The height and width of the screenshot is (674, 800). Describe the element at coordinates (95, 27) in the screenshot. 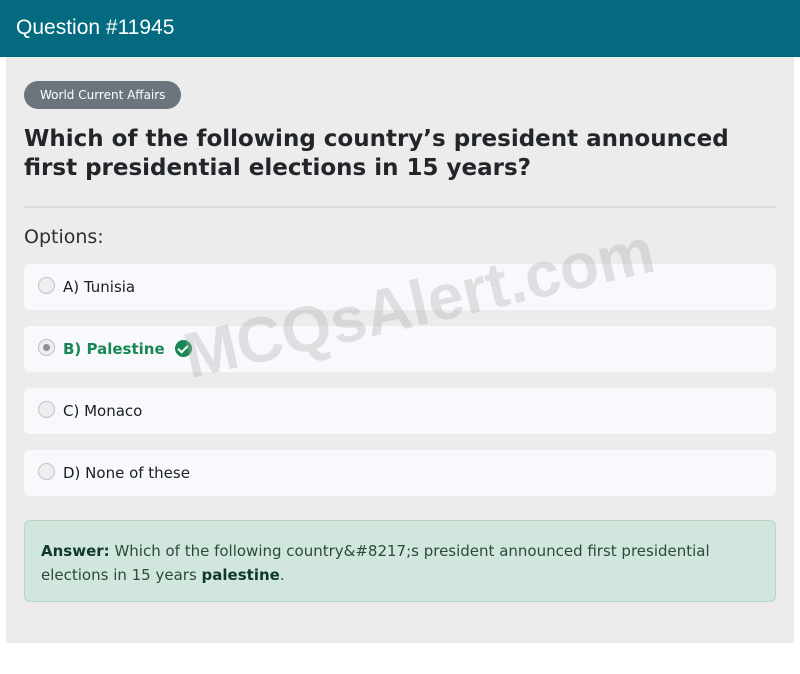

I see `header-title: Question #11945` at that location.